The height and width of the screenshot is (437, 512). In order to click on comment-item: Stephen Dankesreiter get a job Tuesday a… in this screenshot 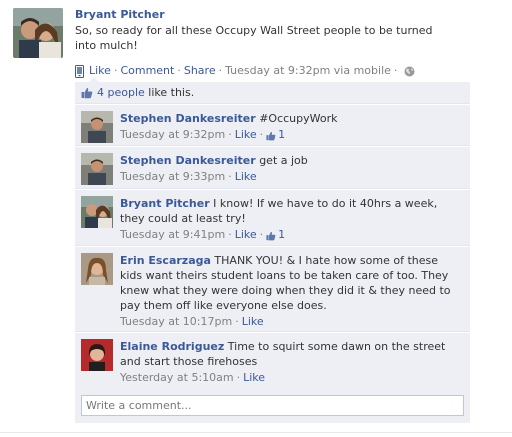, I will do `click(272, 168)`.